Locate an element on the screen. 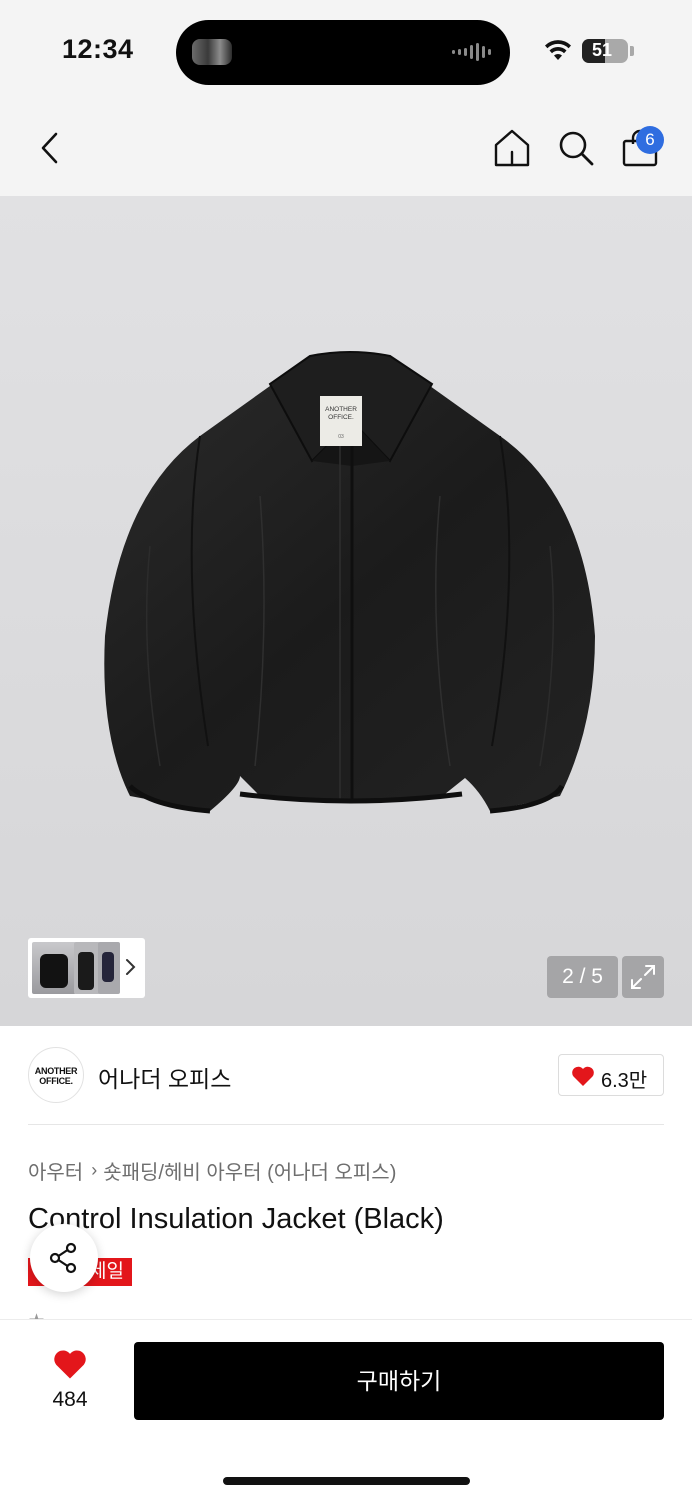 This screenshot has width=692, height=1500. home-indicator is located at coordinates (346, 1481).